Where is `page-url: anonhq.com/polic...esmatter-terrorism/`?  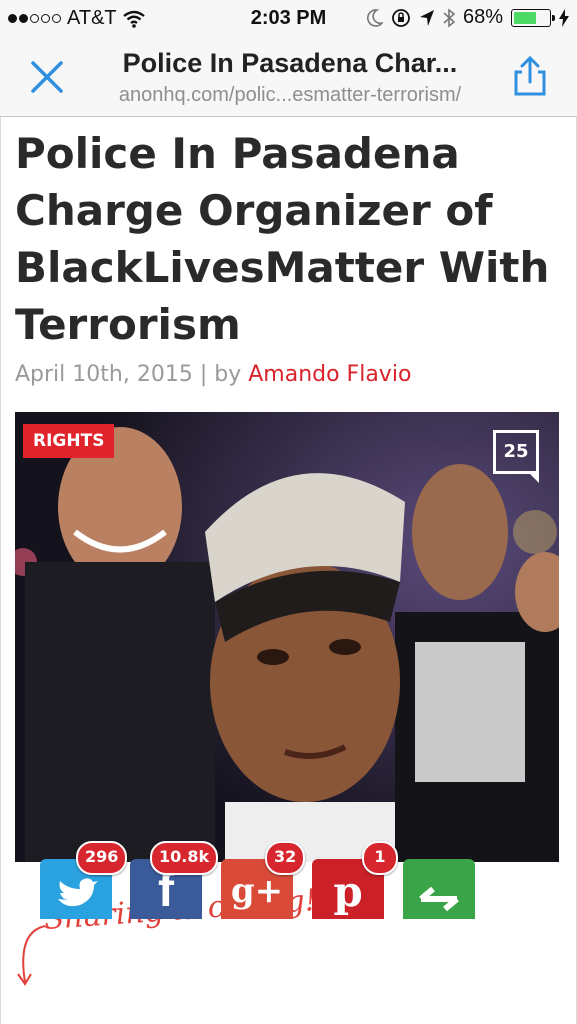 page-url: anonhq.com/polic...esmatter-terrorism/ is located at coordinates (290, 95).